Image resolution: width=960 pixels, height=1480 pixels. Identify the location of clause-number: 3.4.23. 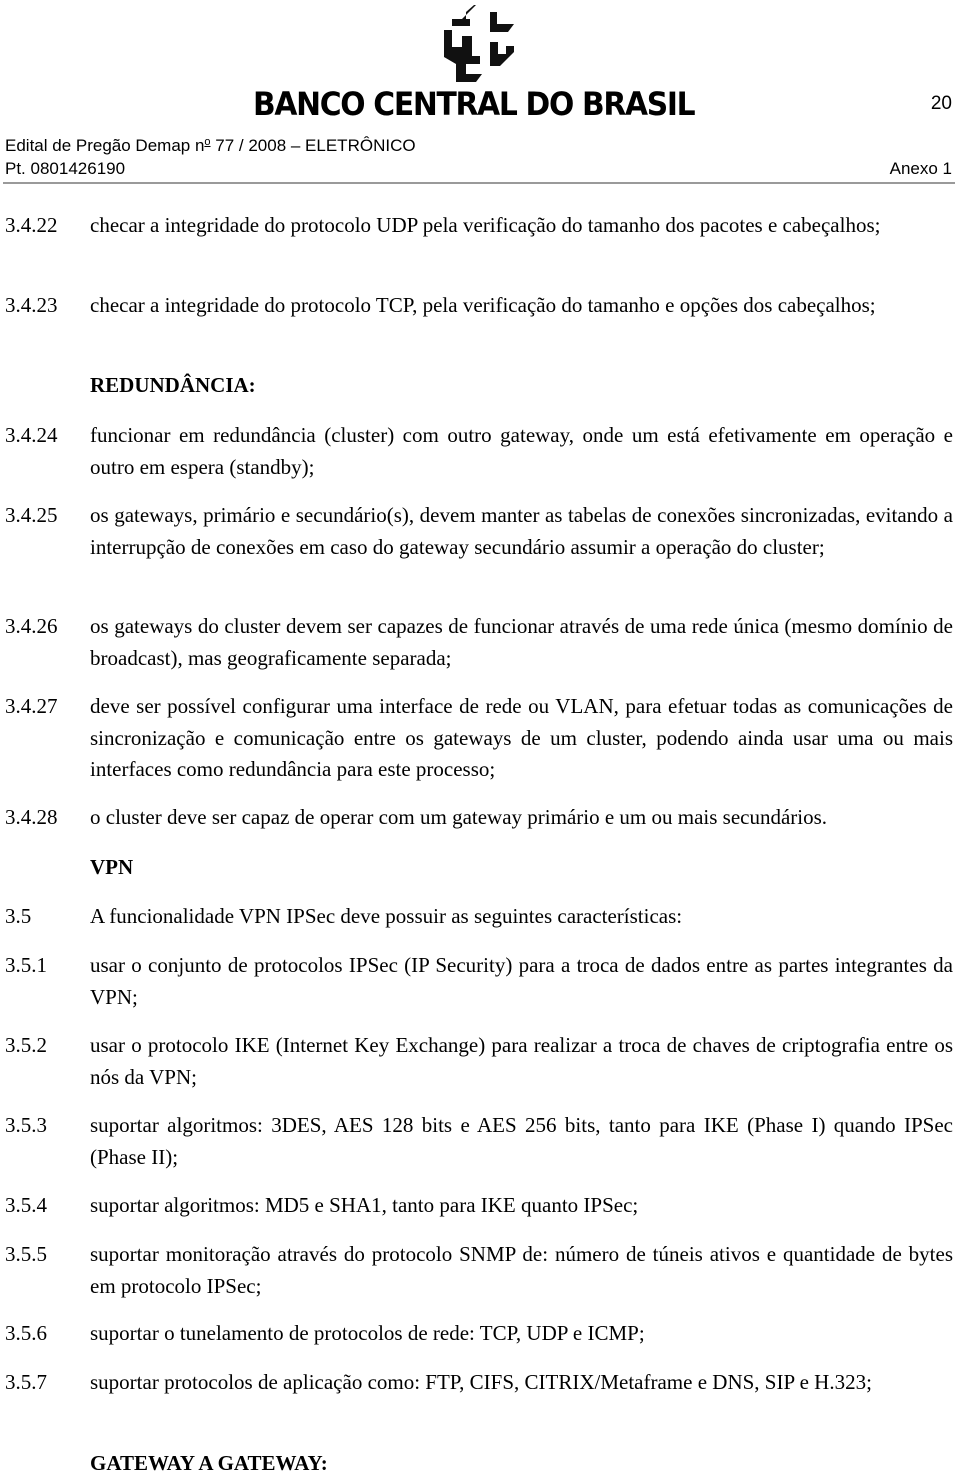
(31, 305).